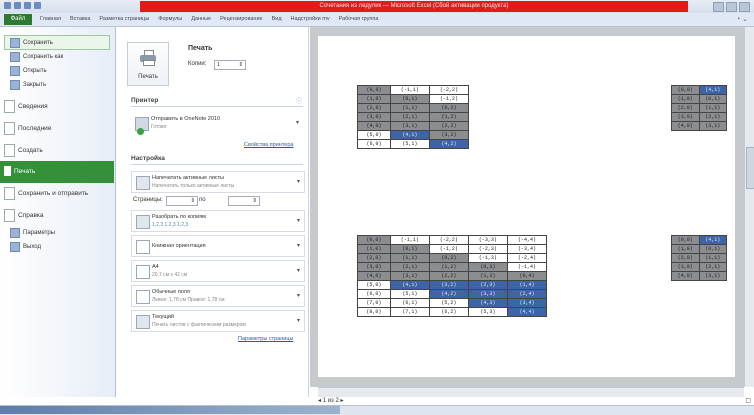 This screenshot has height=415, width=754. What do you see at coordinates (487, 303) in the screenshot?
I see `table-cell: (4,3)` at bounding box center [487, 303].